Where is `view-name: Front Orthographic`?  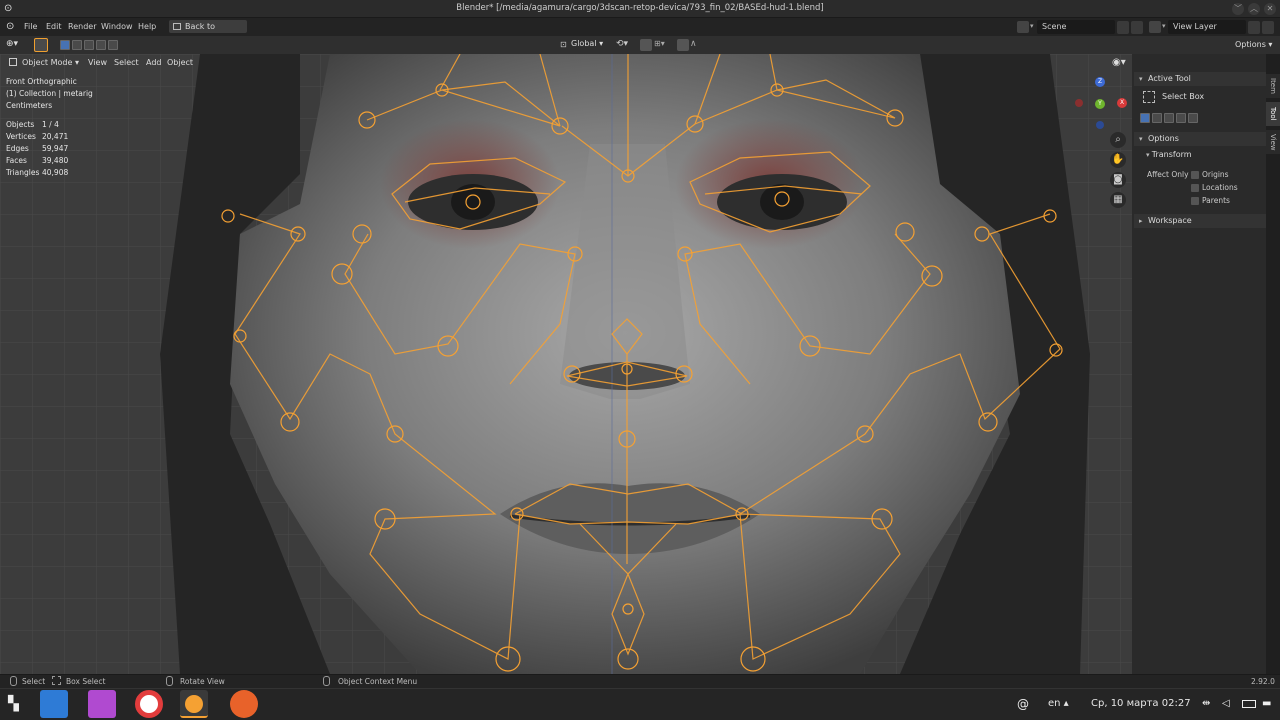 view-name: Front Orthographic is located at coordinates (41, 81).